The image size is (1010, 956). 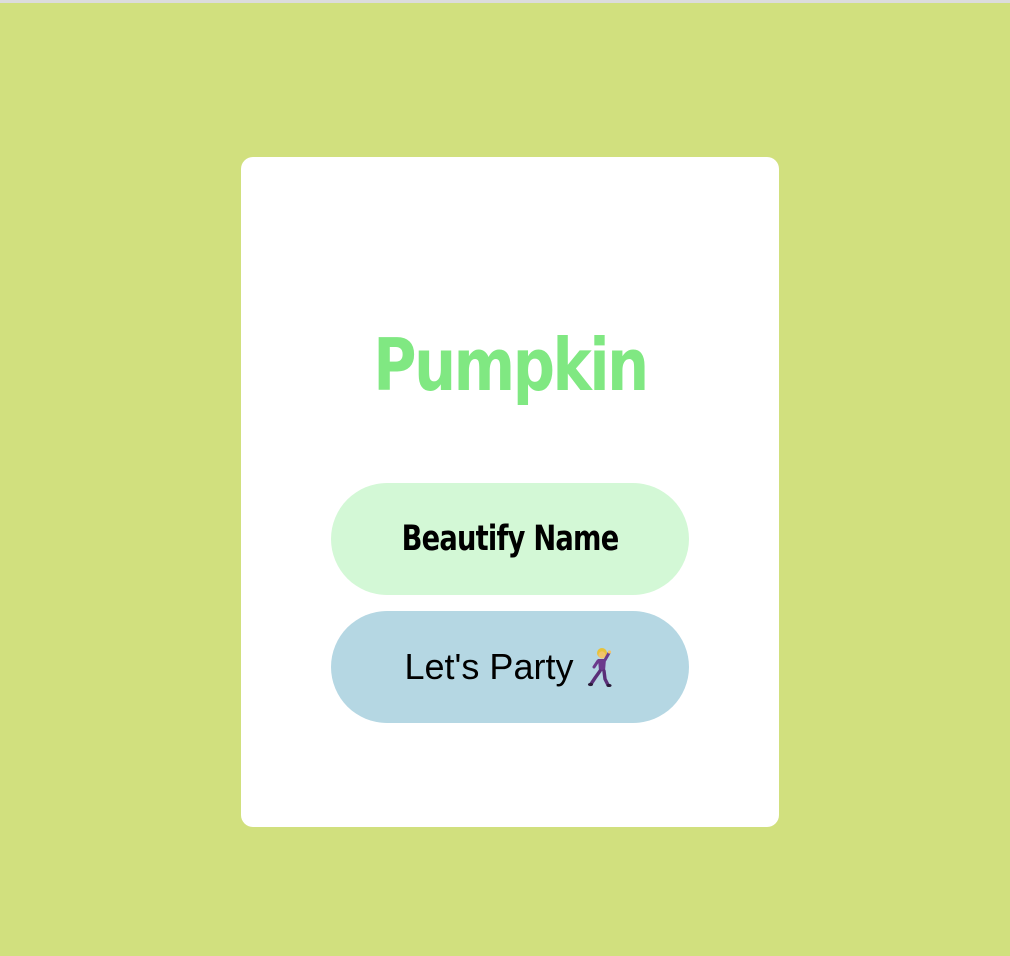 I want to click on beautify-name-label: Beautify Name, so click(x=510, y=539).